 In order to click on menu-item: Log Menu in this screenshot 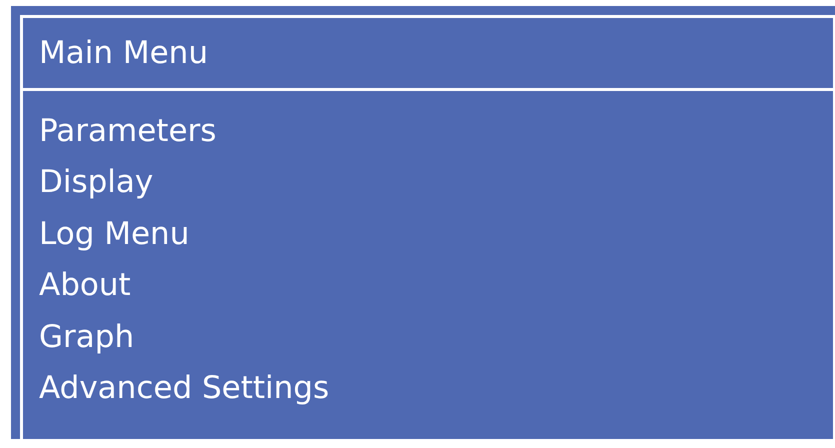, I will do `click(114, 234)`.